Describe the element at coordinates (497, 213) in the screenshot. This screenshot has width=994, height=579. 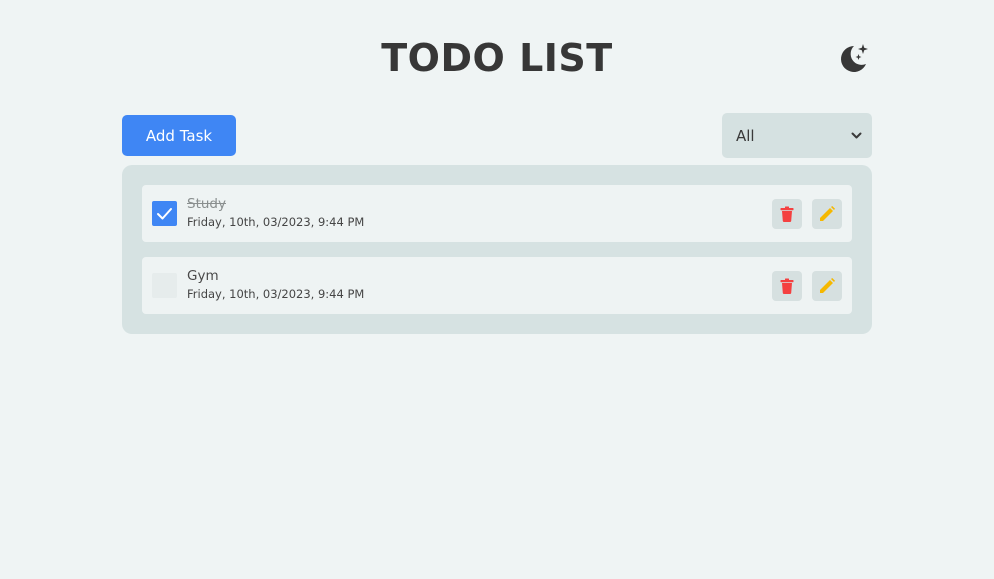
I see `task-item: Study Friday, 10th, 03/2023, 9:44 PM` at that location.